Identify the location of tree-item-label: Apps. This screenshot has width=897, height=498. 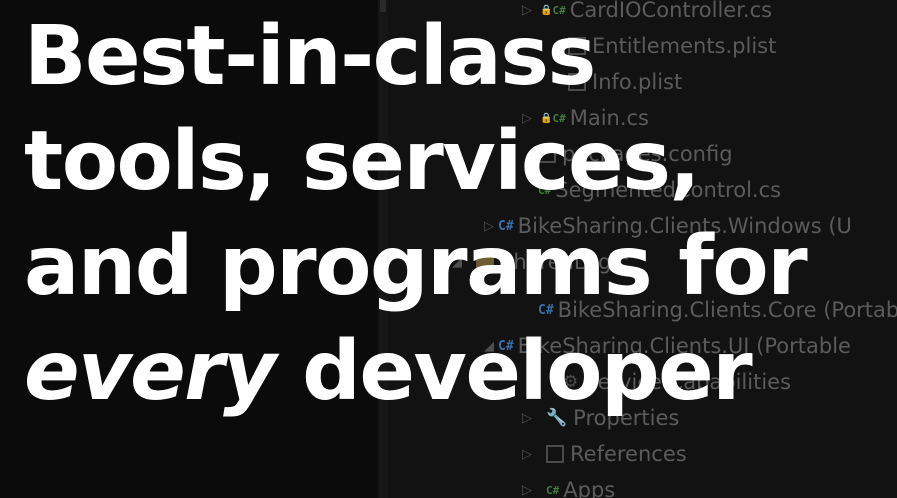
(589, 488).